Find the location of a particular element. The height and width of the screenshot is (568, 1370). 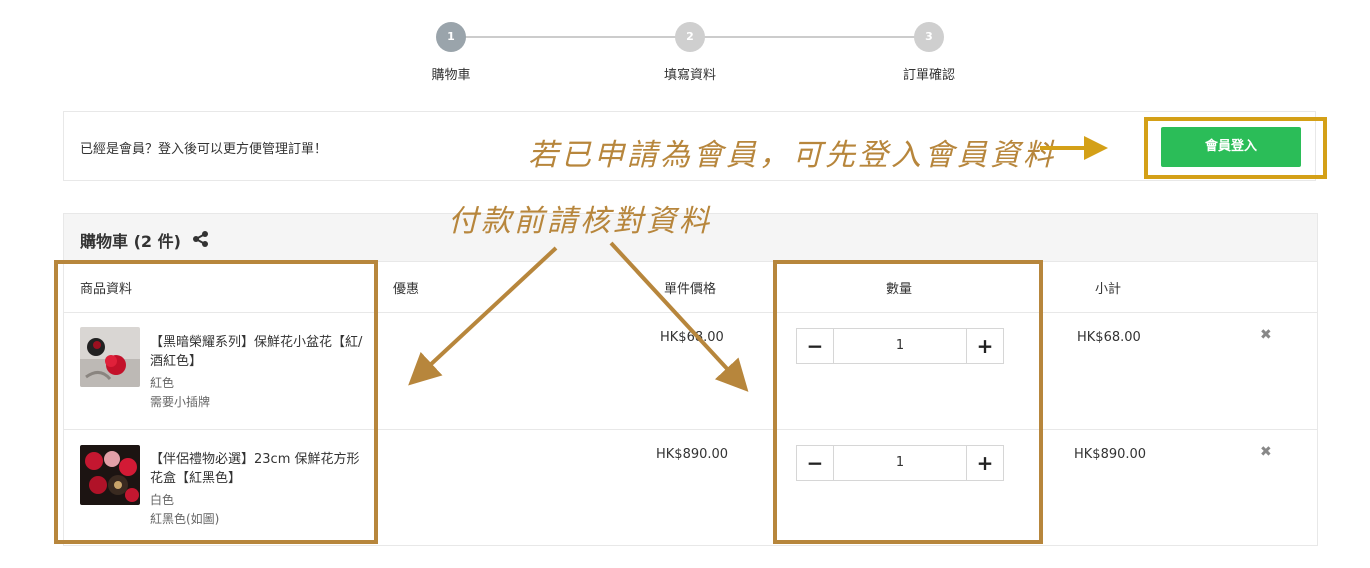

product-variant-option: 需要小插牌 is located at coordinates (180, 402).